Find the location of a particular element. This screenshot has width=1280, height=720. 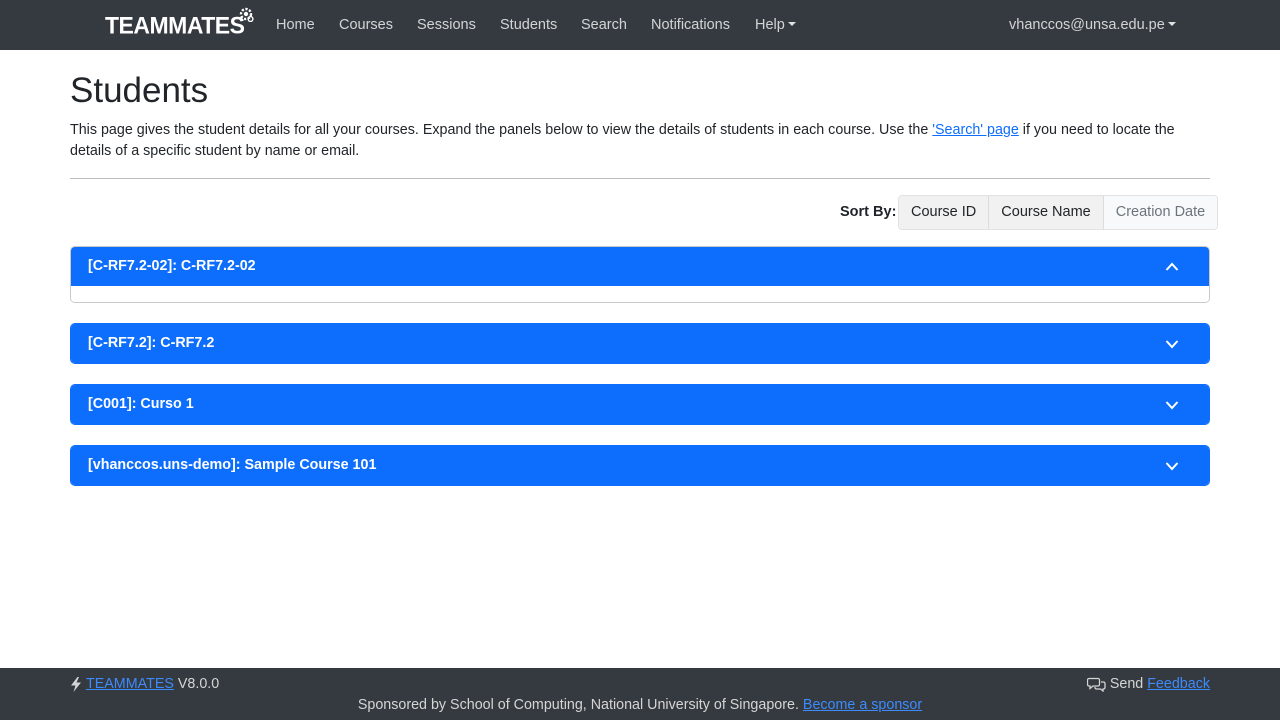

chat-bubbles-icon is located at coordinates (1096, 684).